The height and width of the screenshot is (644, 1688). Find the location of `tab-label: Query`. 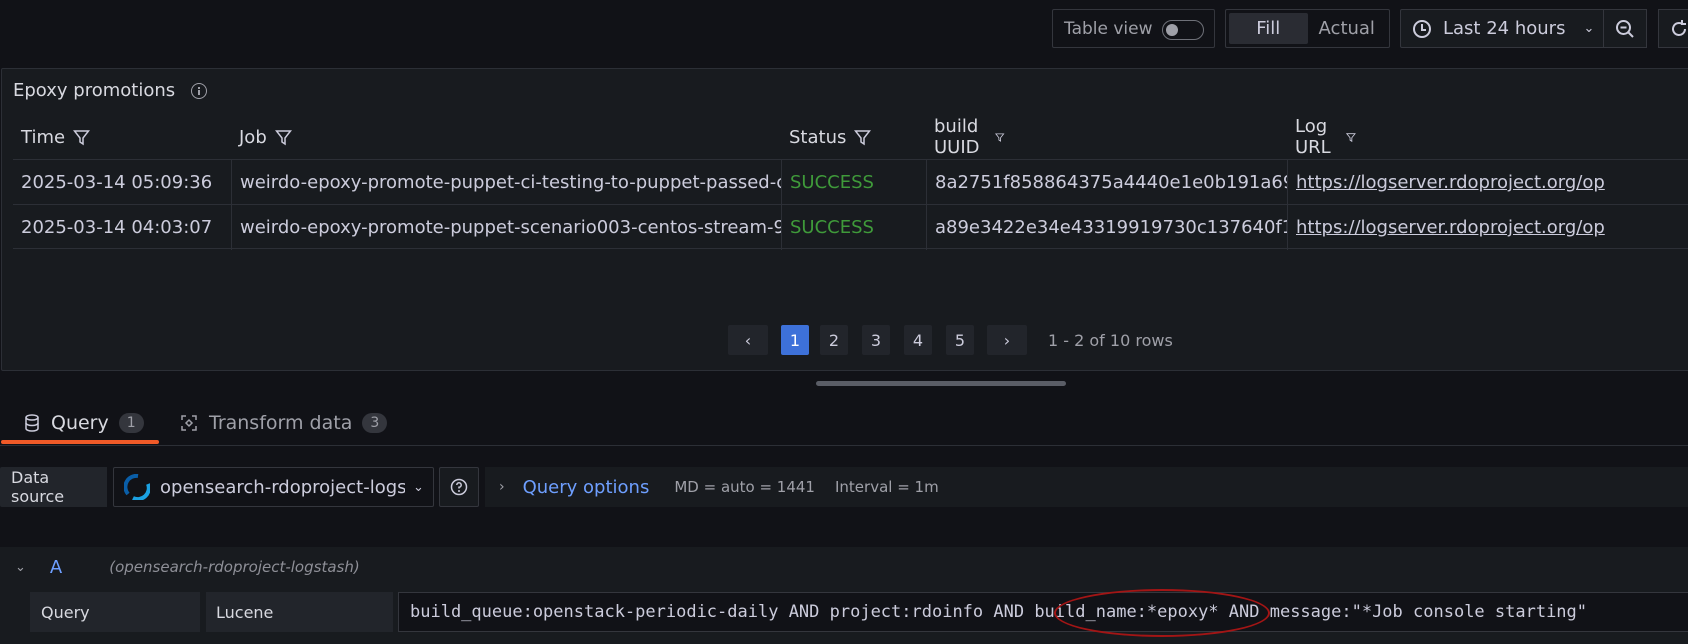

tab-label: Query is located at coordinates (80, 423).